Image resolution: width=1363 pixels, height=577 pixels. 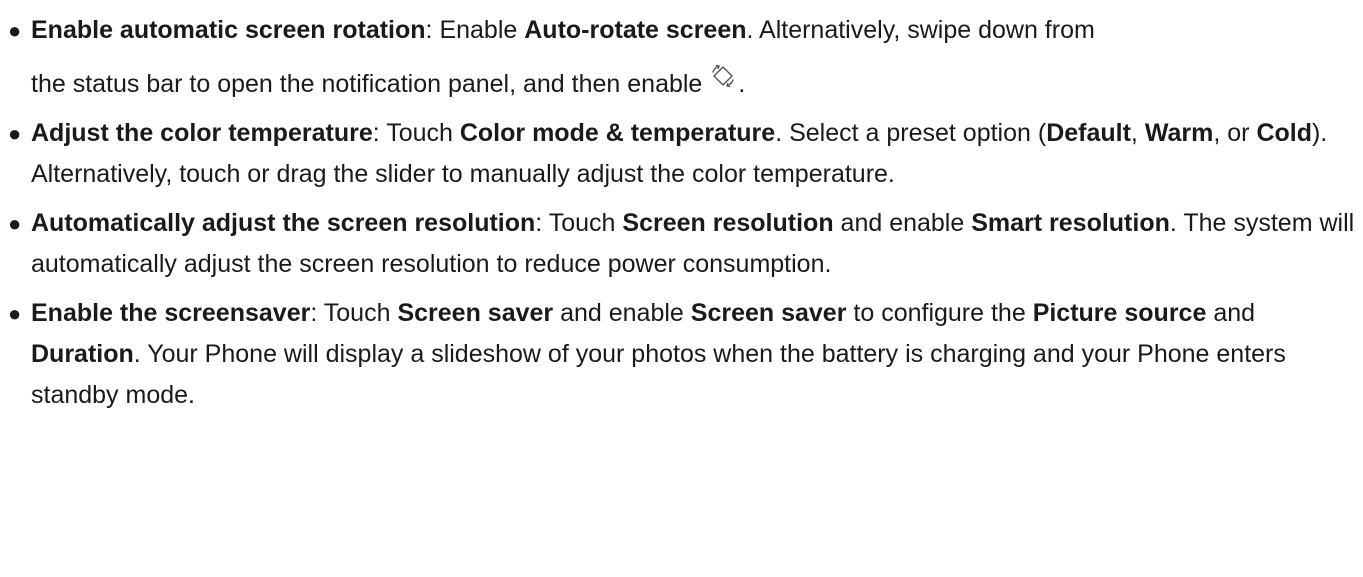 What do you see at coordinates (563, 30) in the screenshot?
I see `item-line-1: Enable automatic screen rotation` at bounding box center [563, 30].